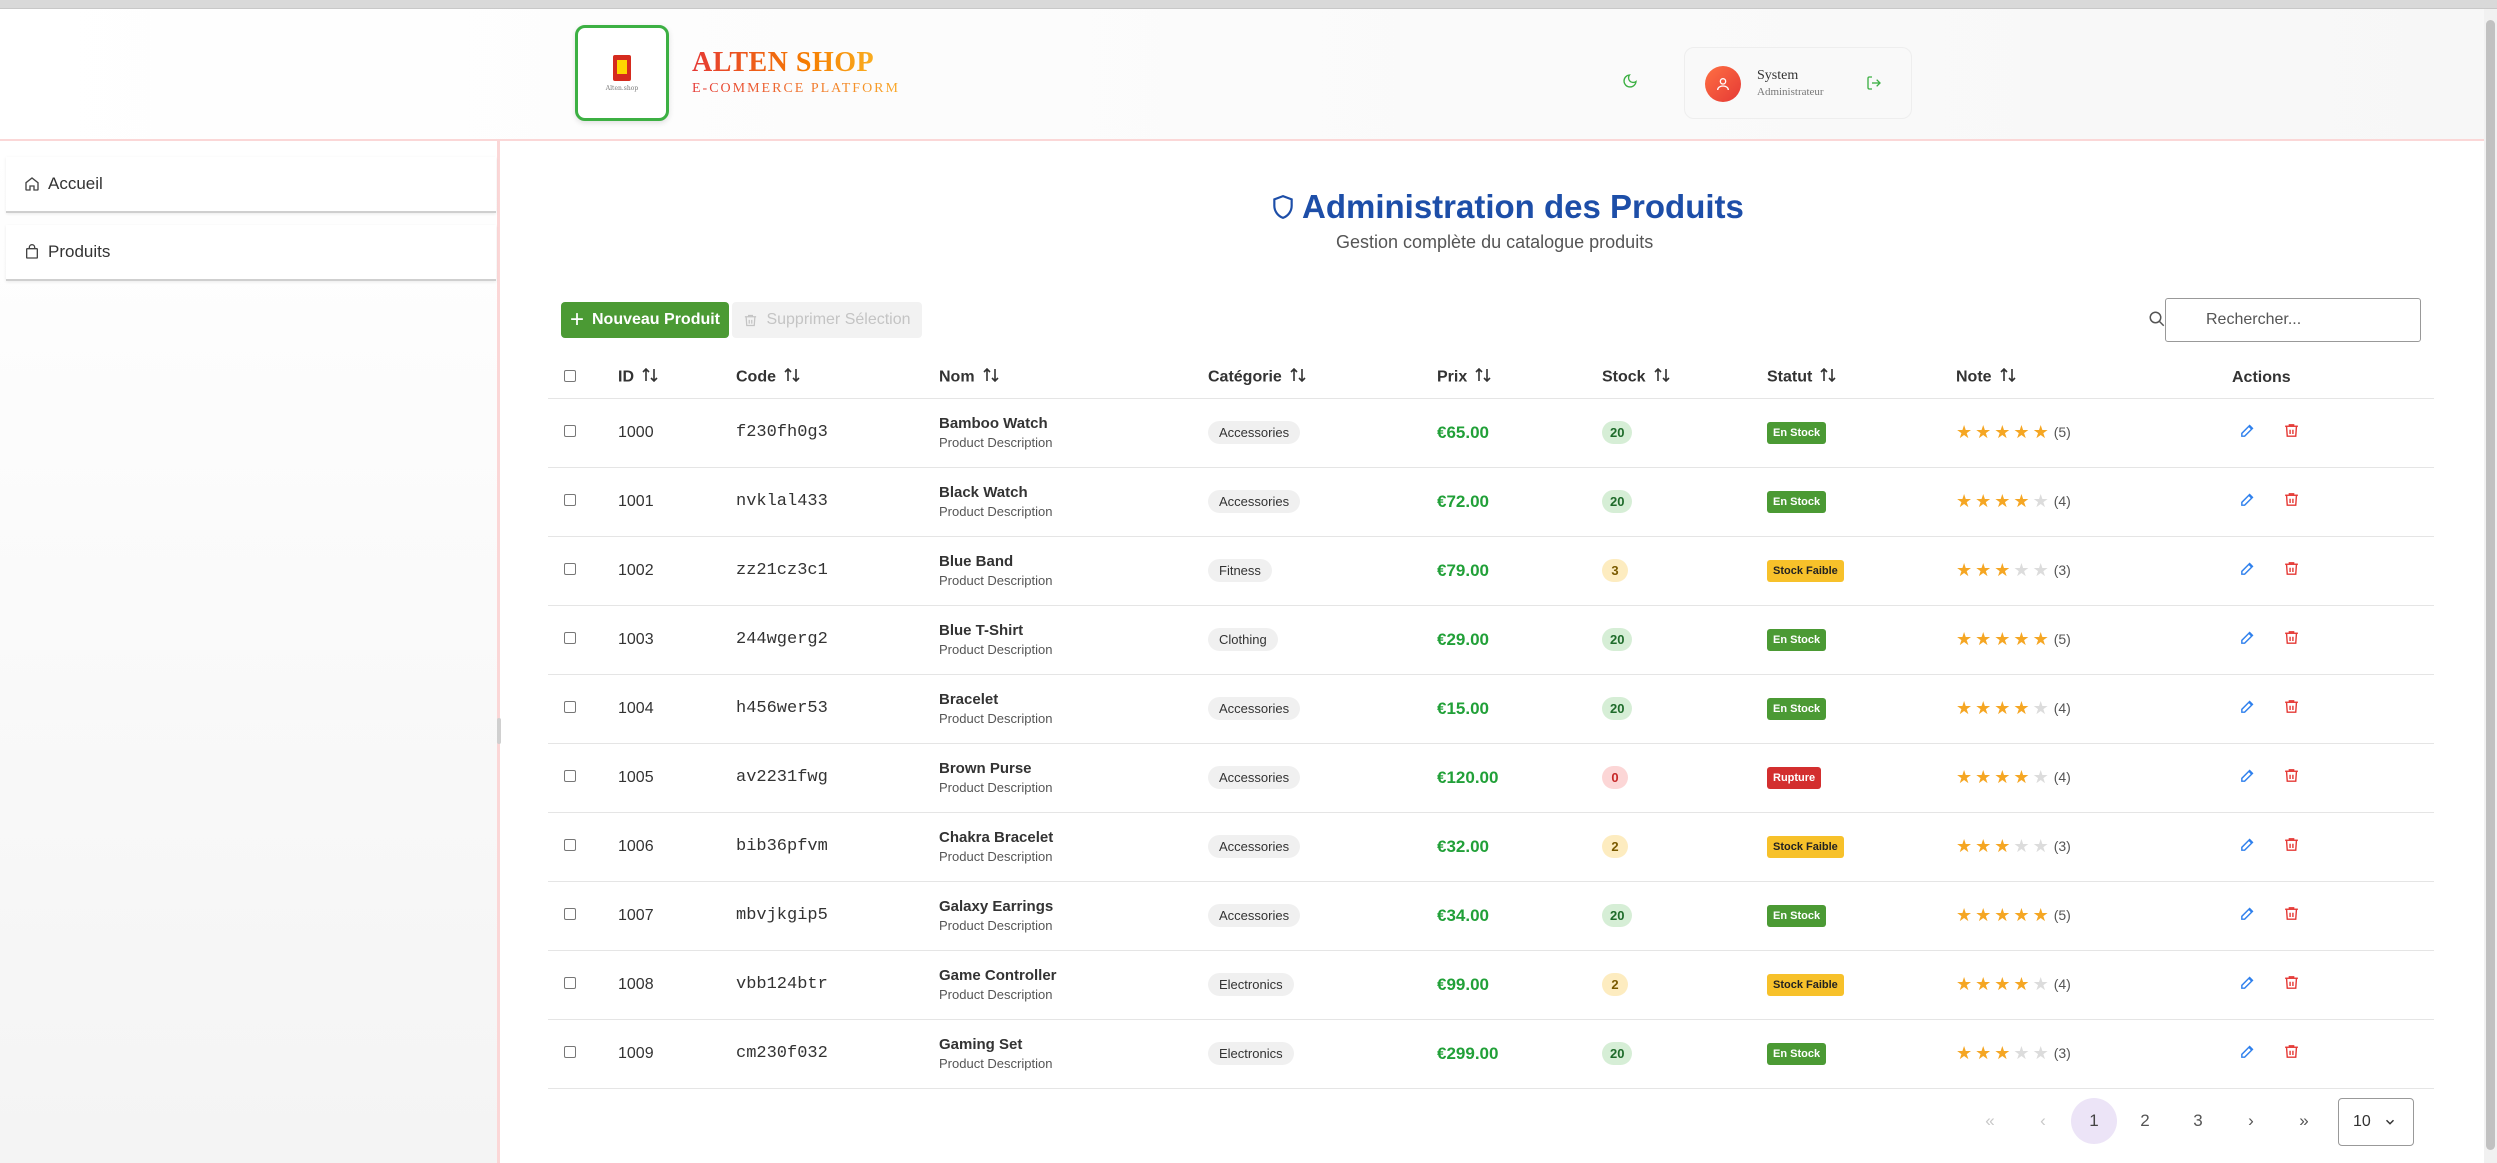  I want to click on stock-badge: 20, so click(1617, 501).